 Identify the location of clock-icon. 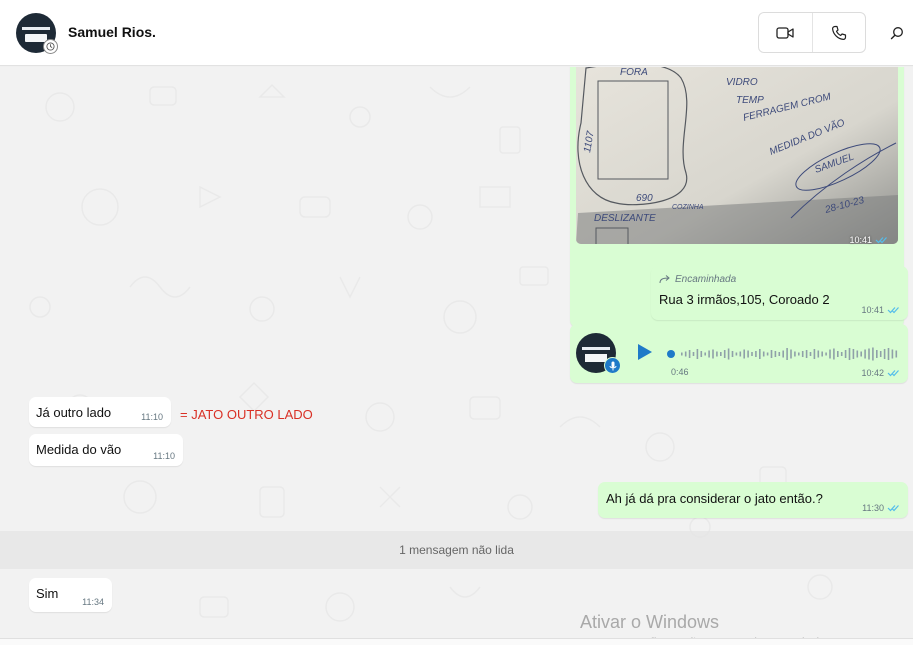
(50, 46).